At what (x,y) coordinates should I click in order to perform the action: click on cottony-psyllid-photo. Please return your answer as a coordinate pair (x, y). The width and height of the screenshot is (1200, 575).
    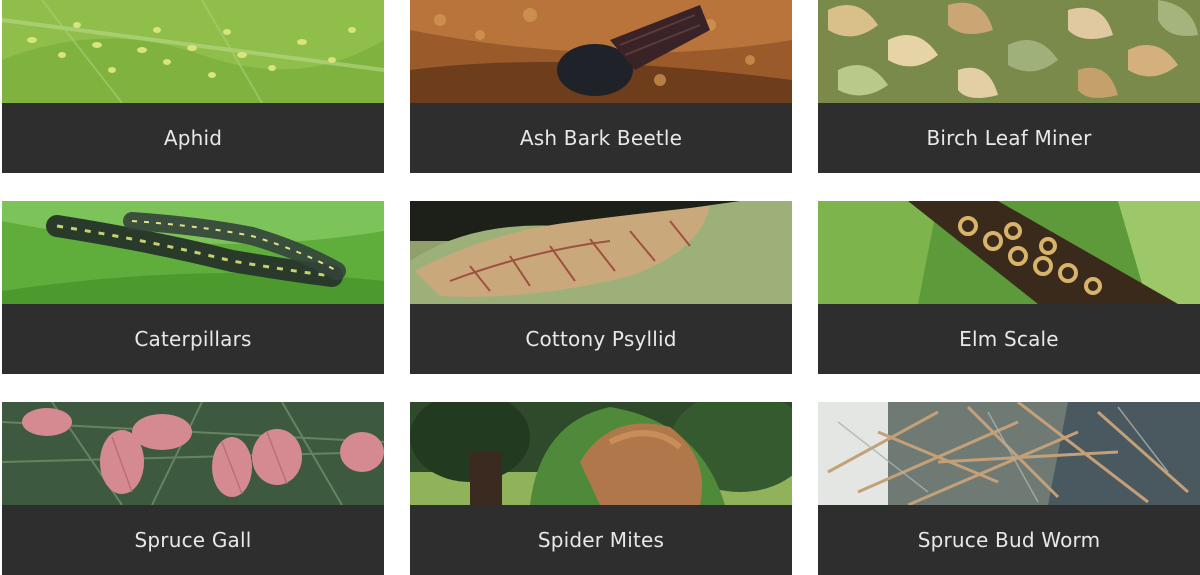
    Looking at the image, I should click on (601, 252).